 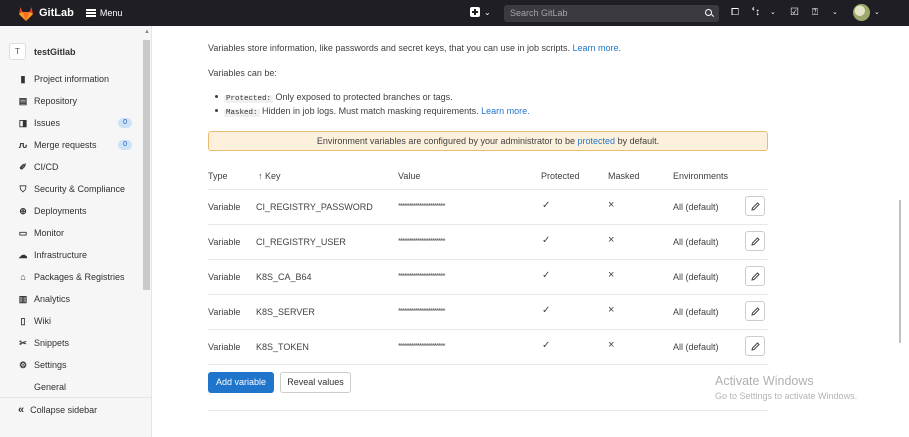 What do you see at coordinates (26, 13) in the screenshot?
I see `gitlab-tanuki-icon` at bounding box center [26, 13].